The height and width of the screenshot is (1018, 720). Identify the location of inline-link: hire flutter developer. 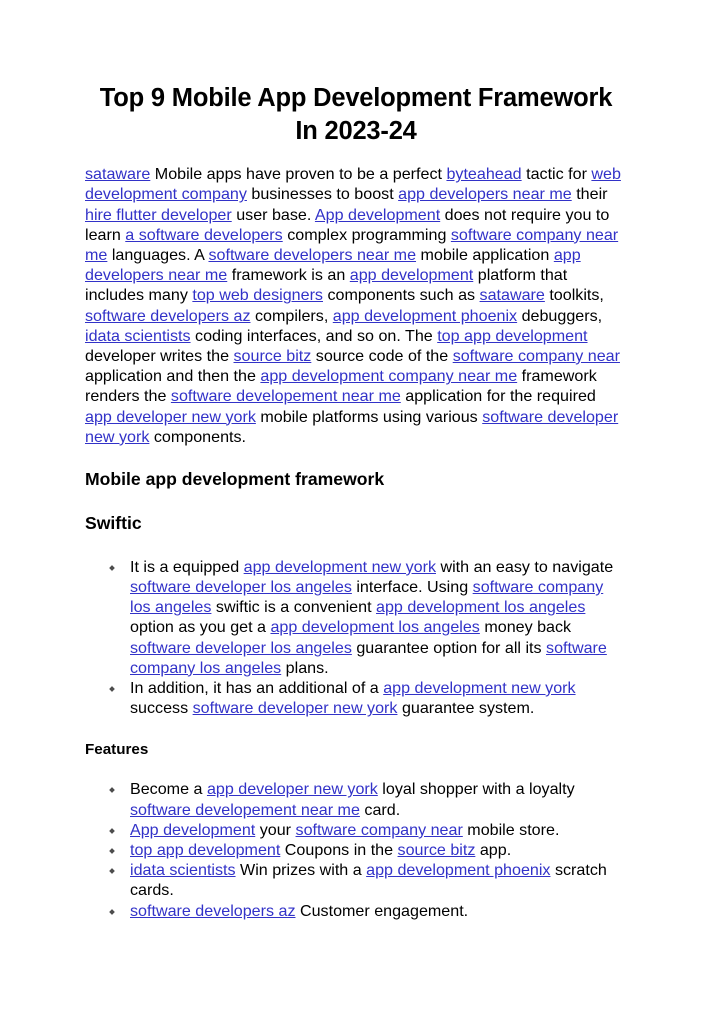
(158, 215).